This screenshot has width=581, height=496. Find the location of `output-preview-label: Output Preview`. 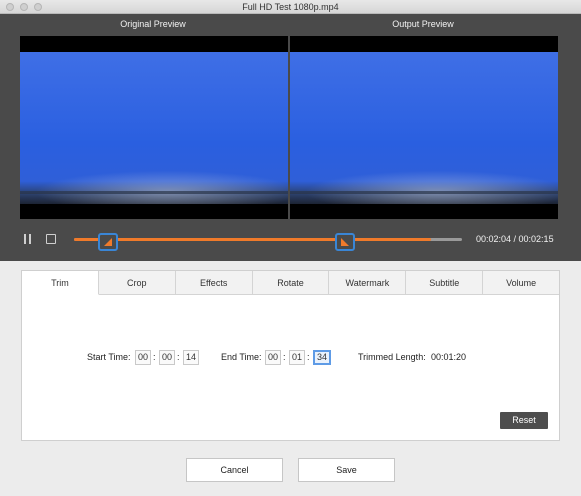

output-preview-label: Output Preview is located at coordinates (423, 24).